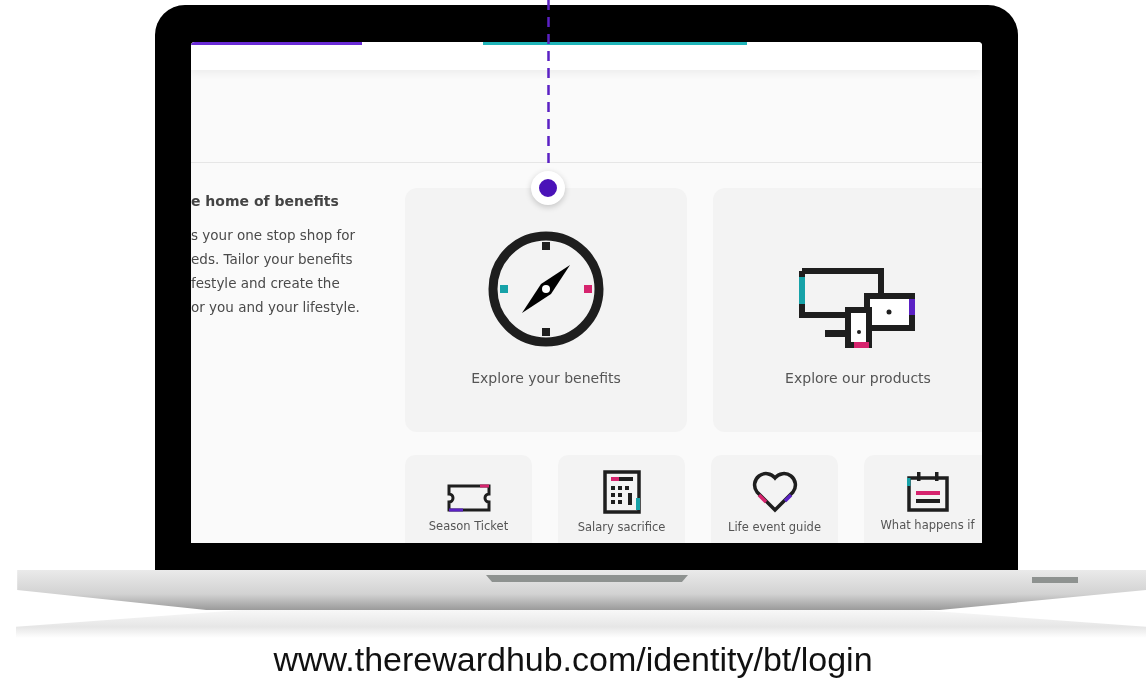  I want to click on quick-link-card: What happens if, so click(923, 499).